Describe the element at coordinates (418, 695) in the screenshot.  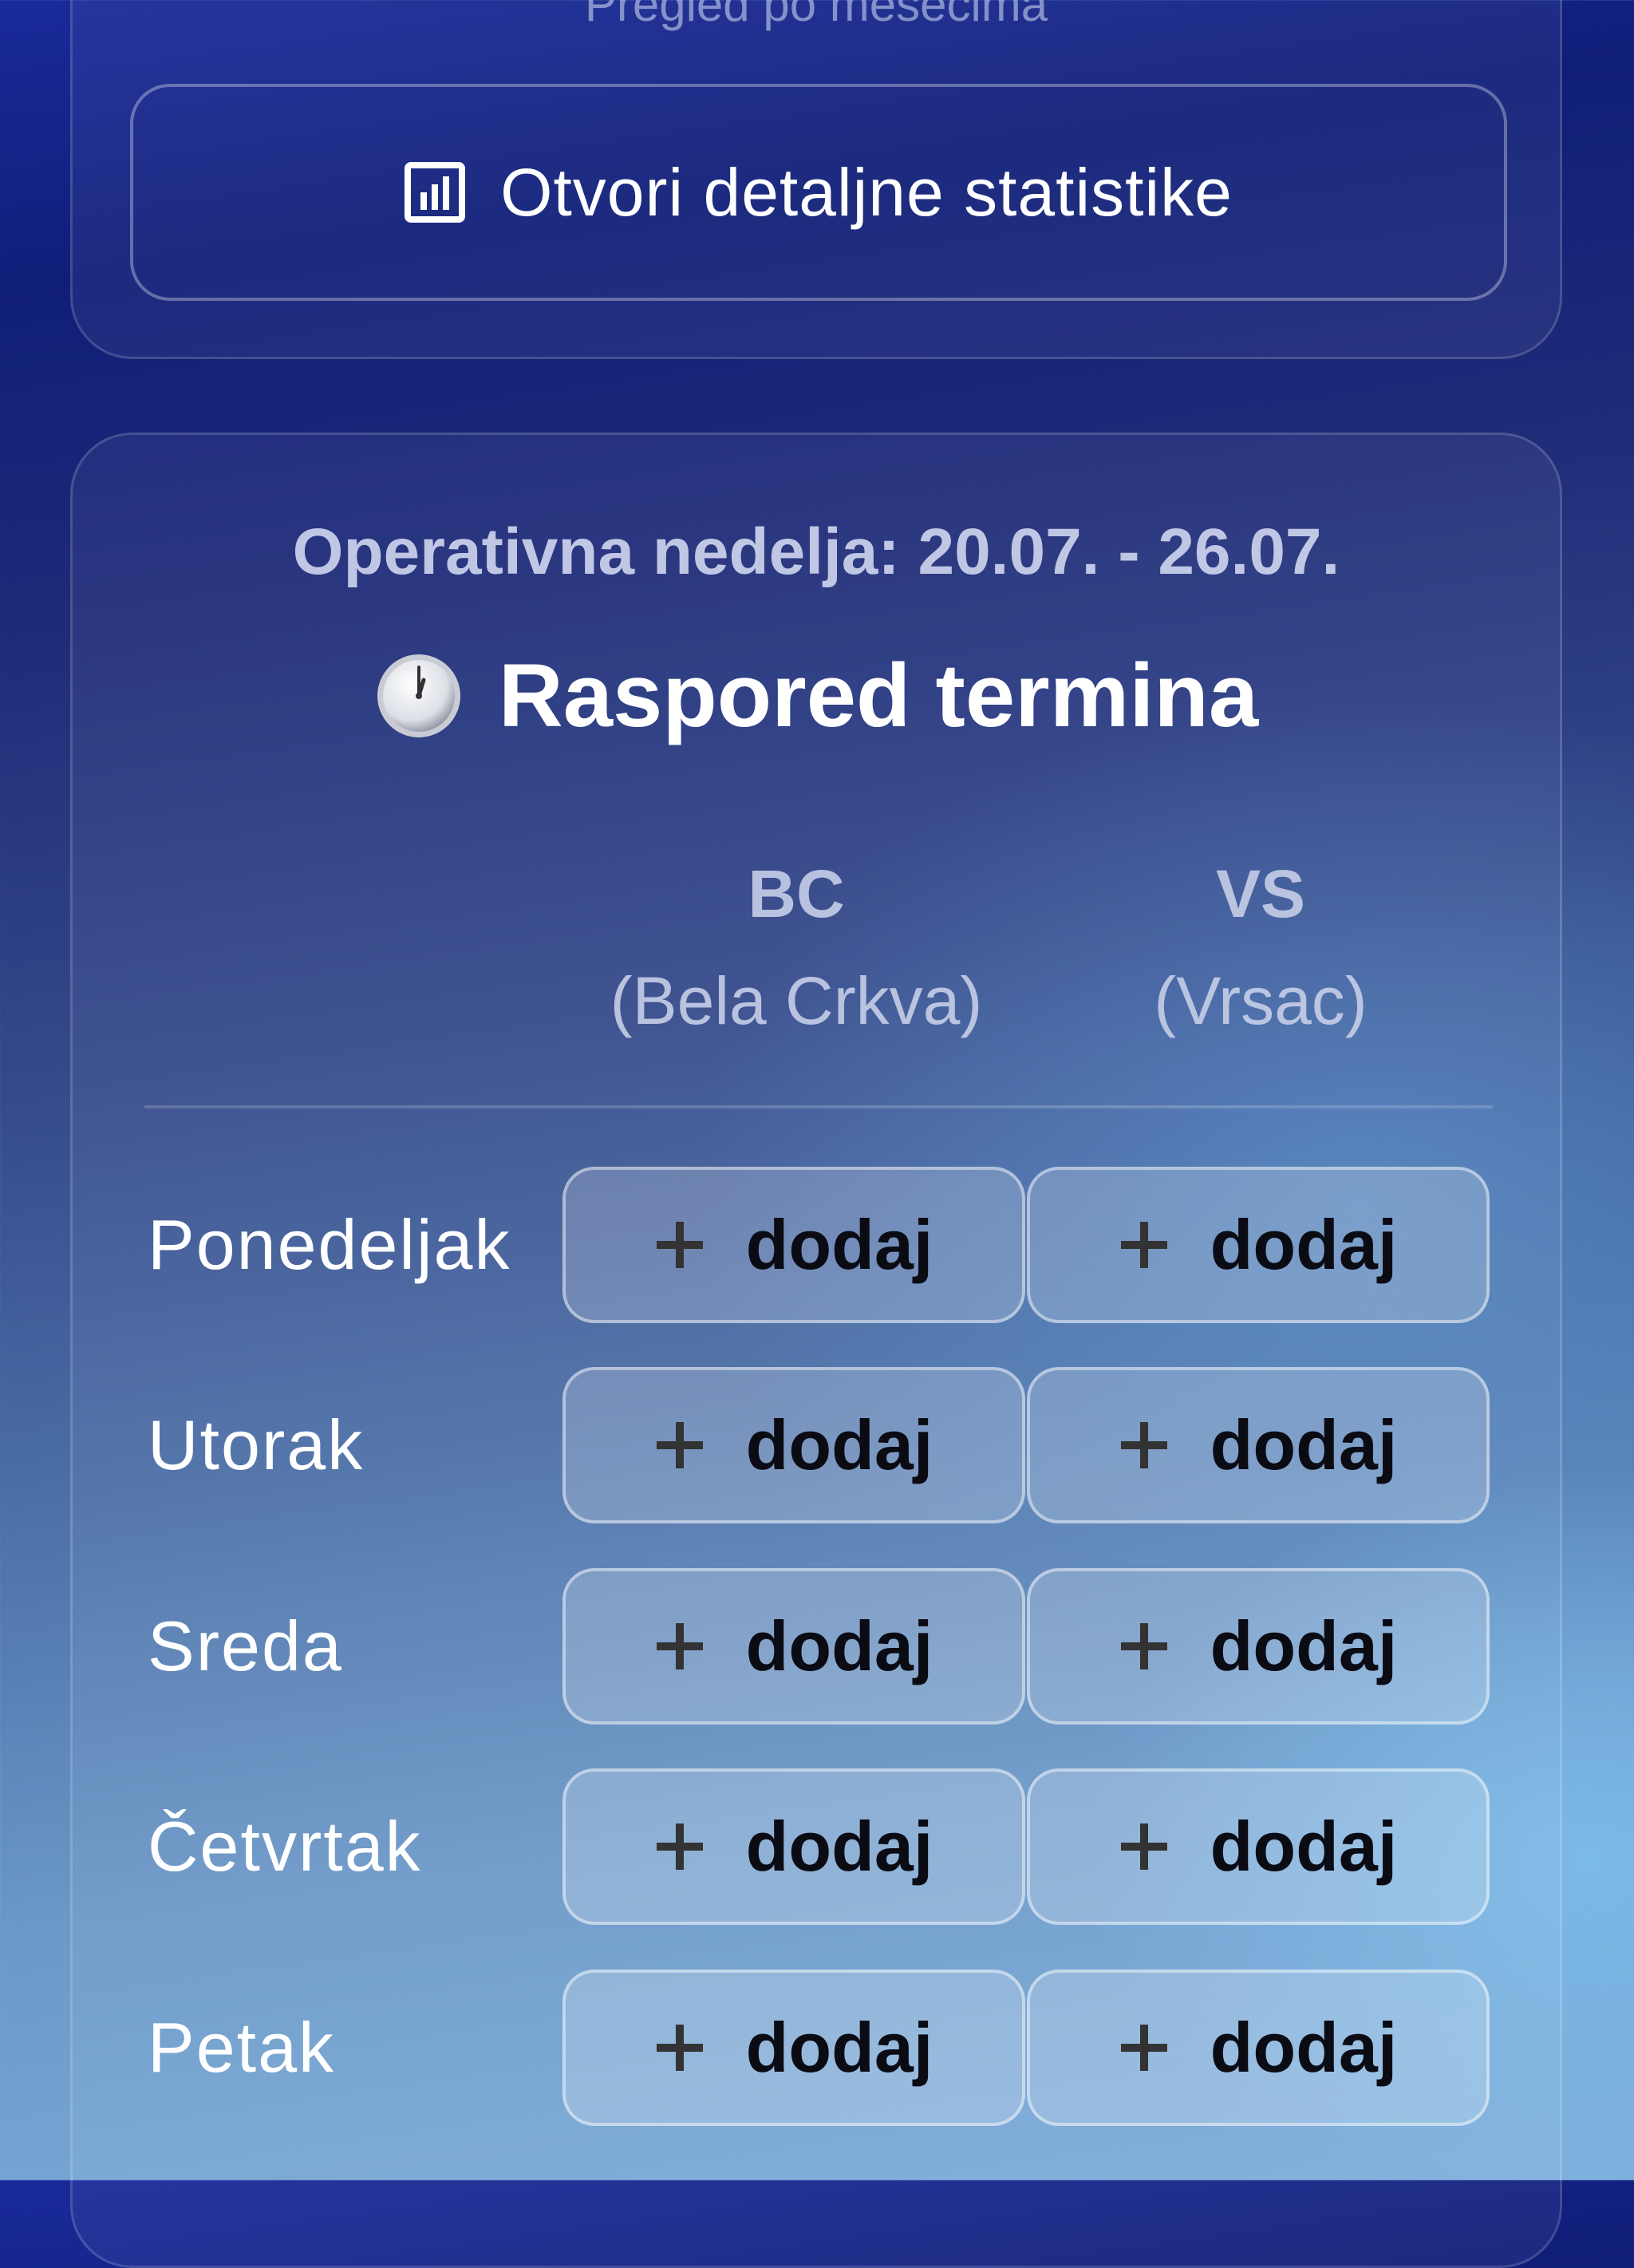
I see `clock-emoji-icon` at that location.